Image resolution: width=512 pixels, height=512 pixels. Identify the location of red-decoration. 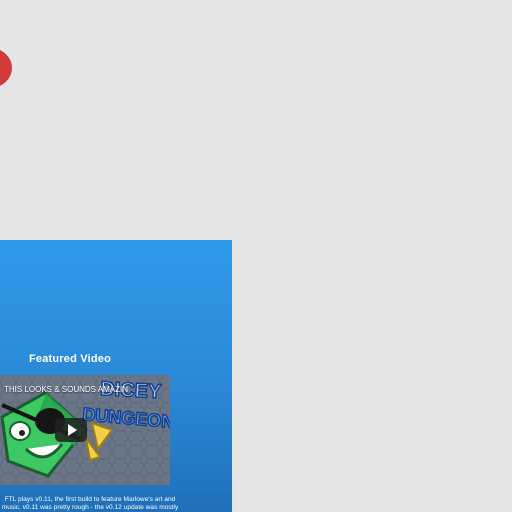
(6, 68).